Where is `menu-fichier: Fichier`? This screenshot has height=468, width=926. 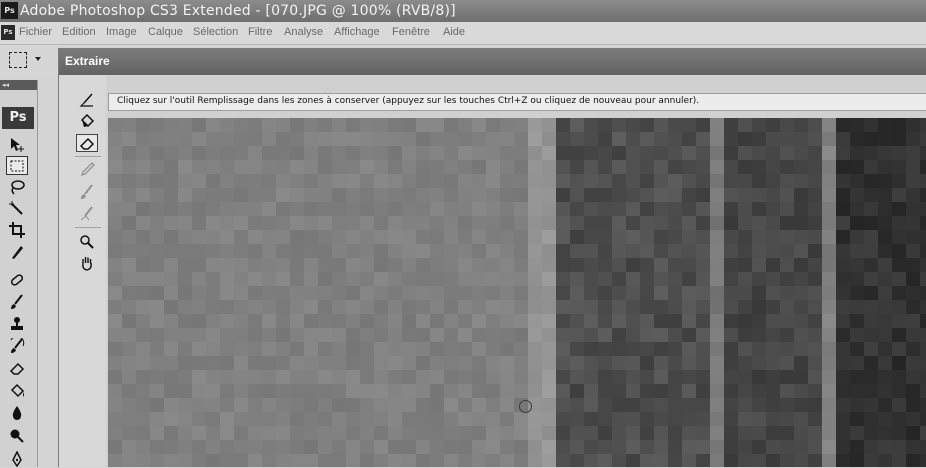
menu-fichier: Fichier is located at coordinates (35, 32).